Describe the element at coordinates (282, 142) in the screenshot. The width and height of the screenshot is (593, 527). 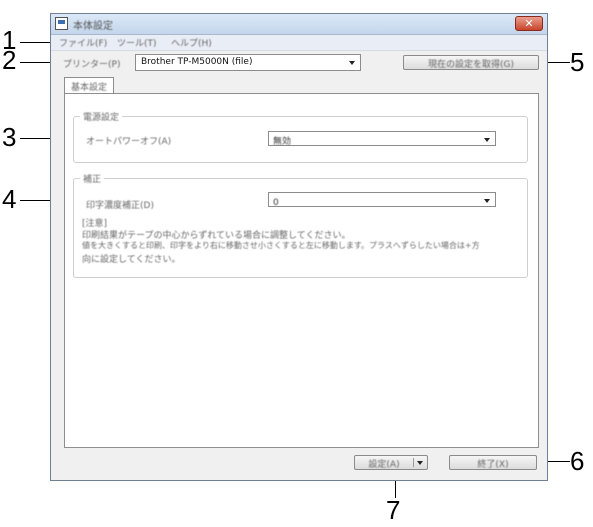
I see `auto-power-off-value: 無効` at that location.